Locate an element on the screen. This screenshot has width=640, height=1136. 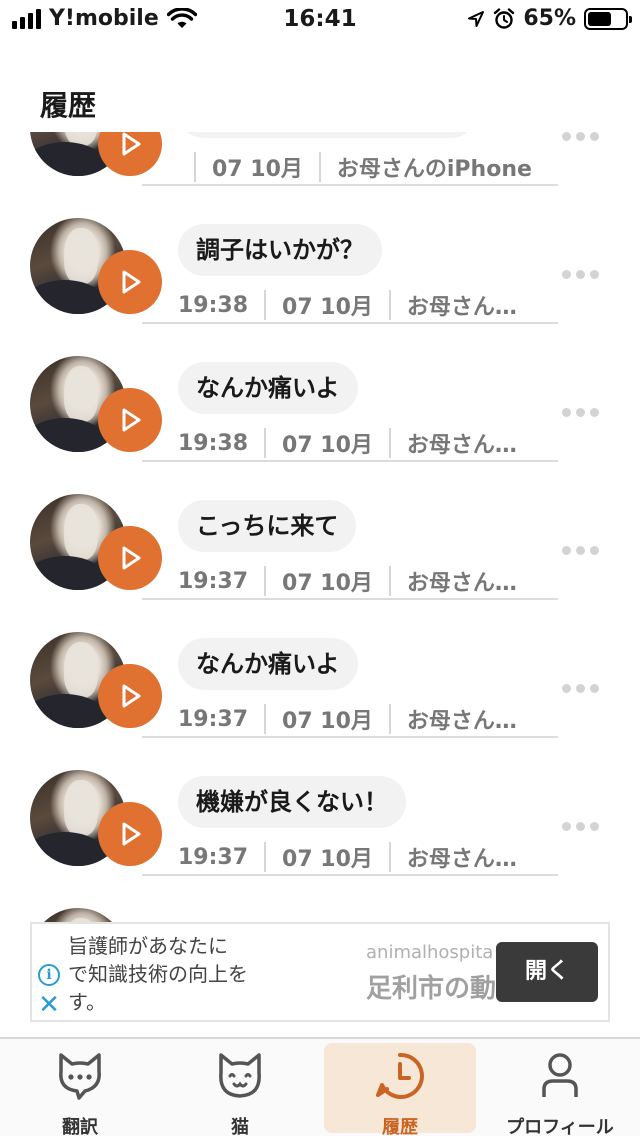
tab-label: 翻訳 is located at coordinates (80, 1126).